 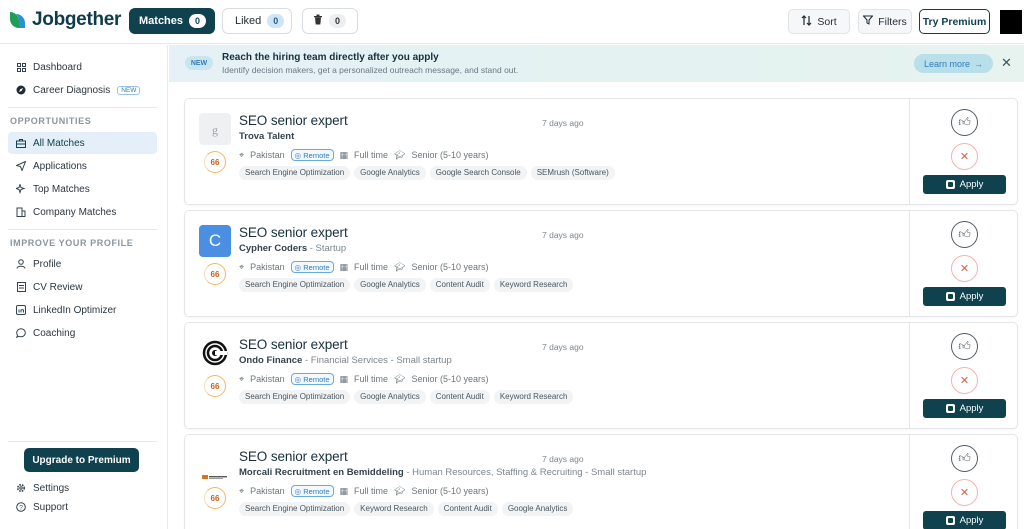 What do you see at coordinates (21, 333) in the screenshot?
I see `chat-bubble-icon` at bounding box center [21, 333].